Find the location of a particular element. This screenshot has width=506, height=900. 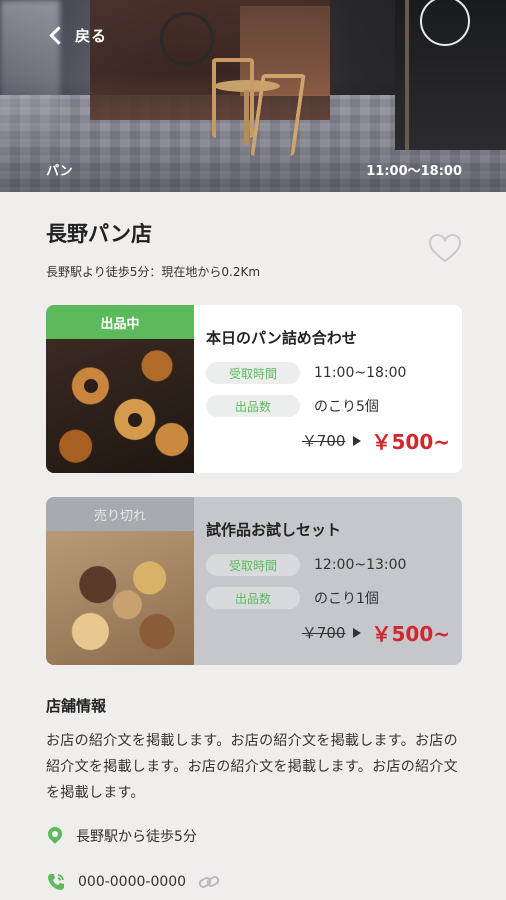

phone-icon is located at coordinates (56, 882).